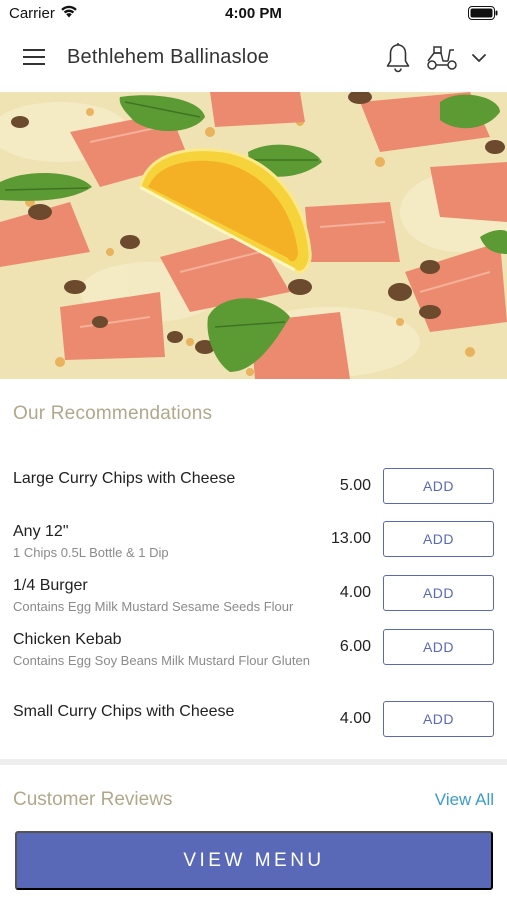  Describe the element at coordinates (93, 799) in the screenshot. I see `reviews-title: Customer Reviews` at that location.